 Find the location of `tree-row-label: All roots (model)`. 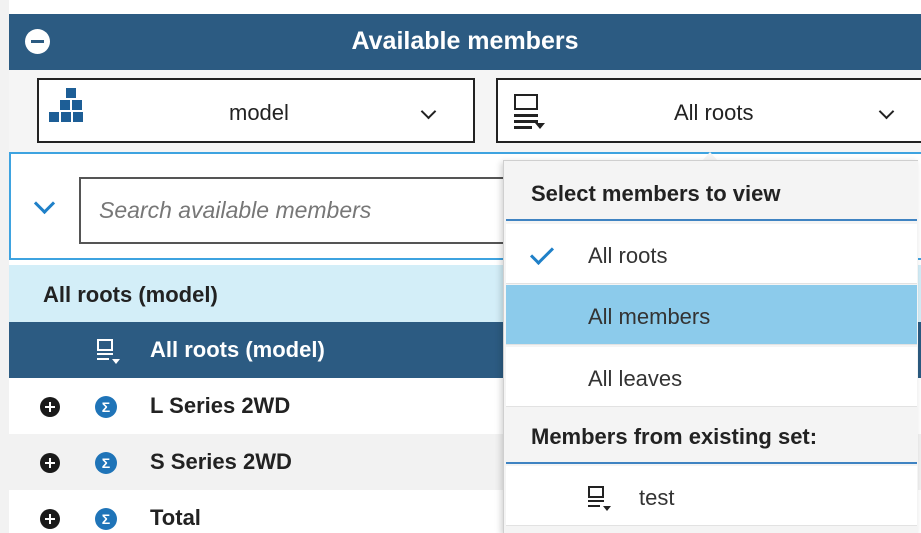

tree-row-label: All roots (model) is located at coordinates (237, 349).